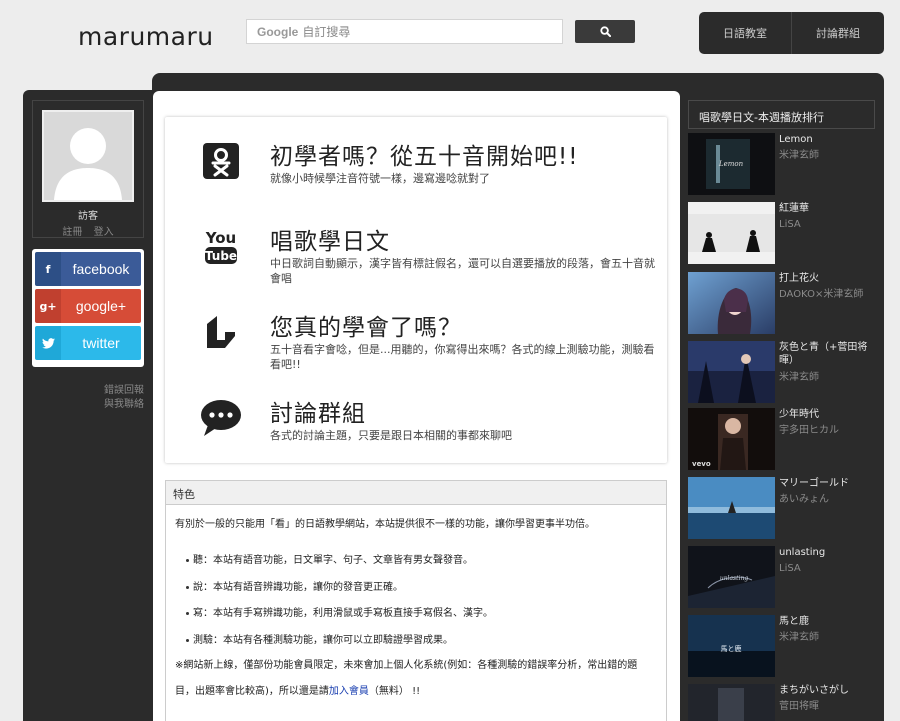 The height and width of the screenshot is (721, 900). What do you see at coordinates (404, 31) in the screenshot?
I see `search-input: Google 自訂搜尋` at bounding box center [404, 31].